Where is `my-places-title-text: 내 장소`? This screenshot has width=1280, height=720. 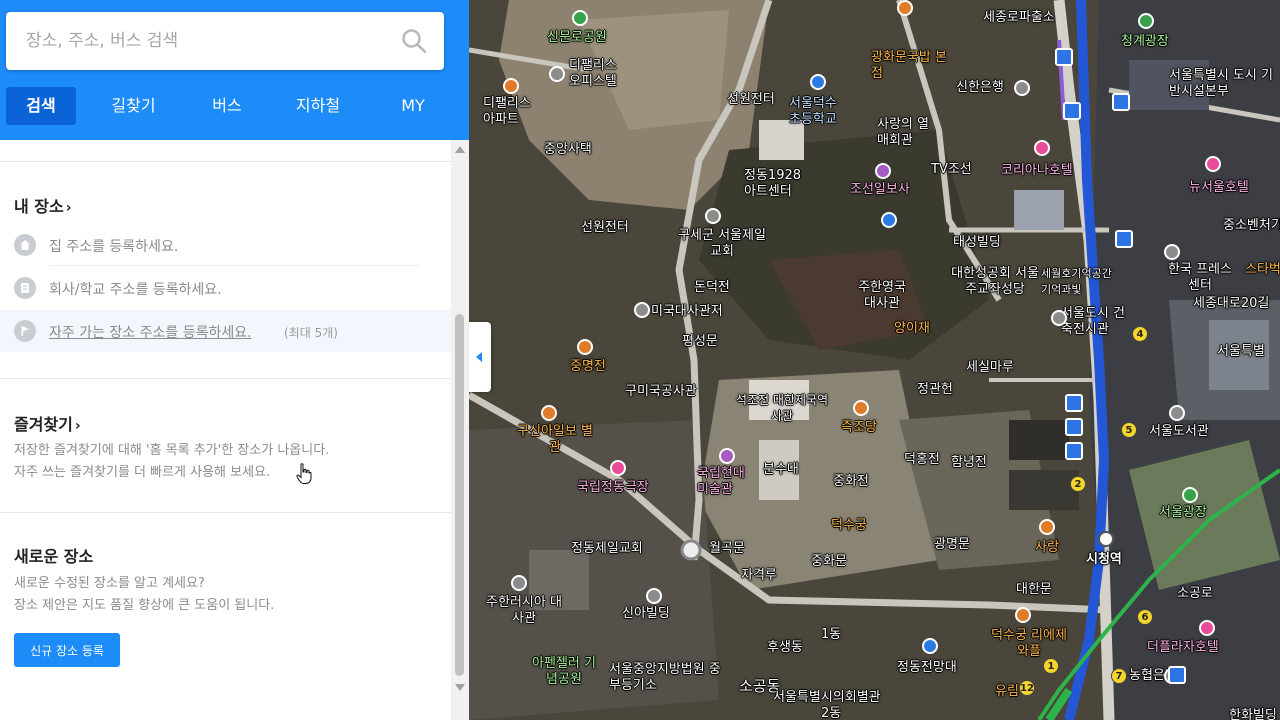 my-places-title-text: 내 장소 is located at coordinates (39, 206).